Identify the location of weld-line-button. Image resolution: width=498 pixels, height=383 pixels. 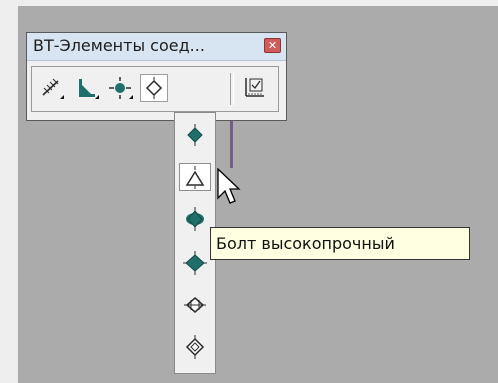
(52, 88).